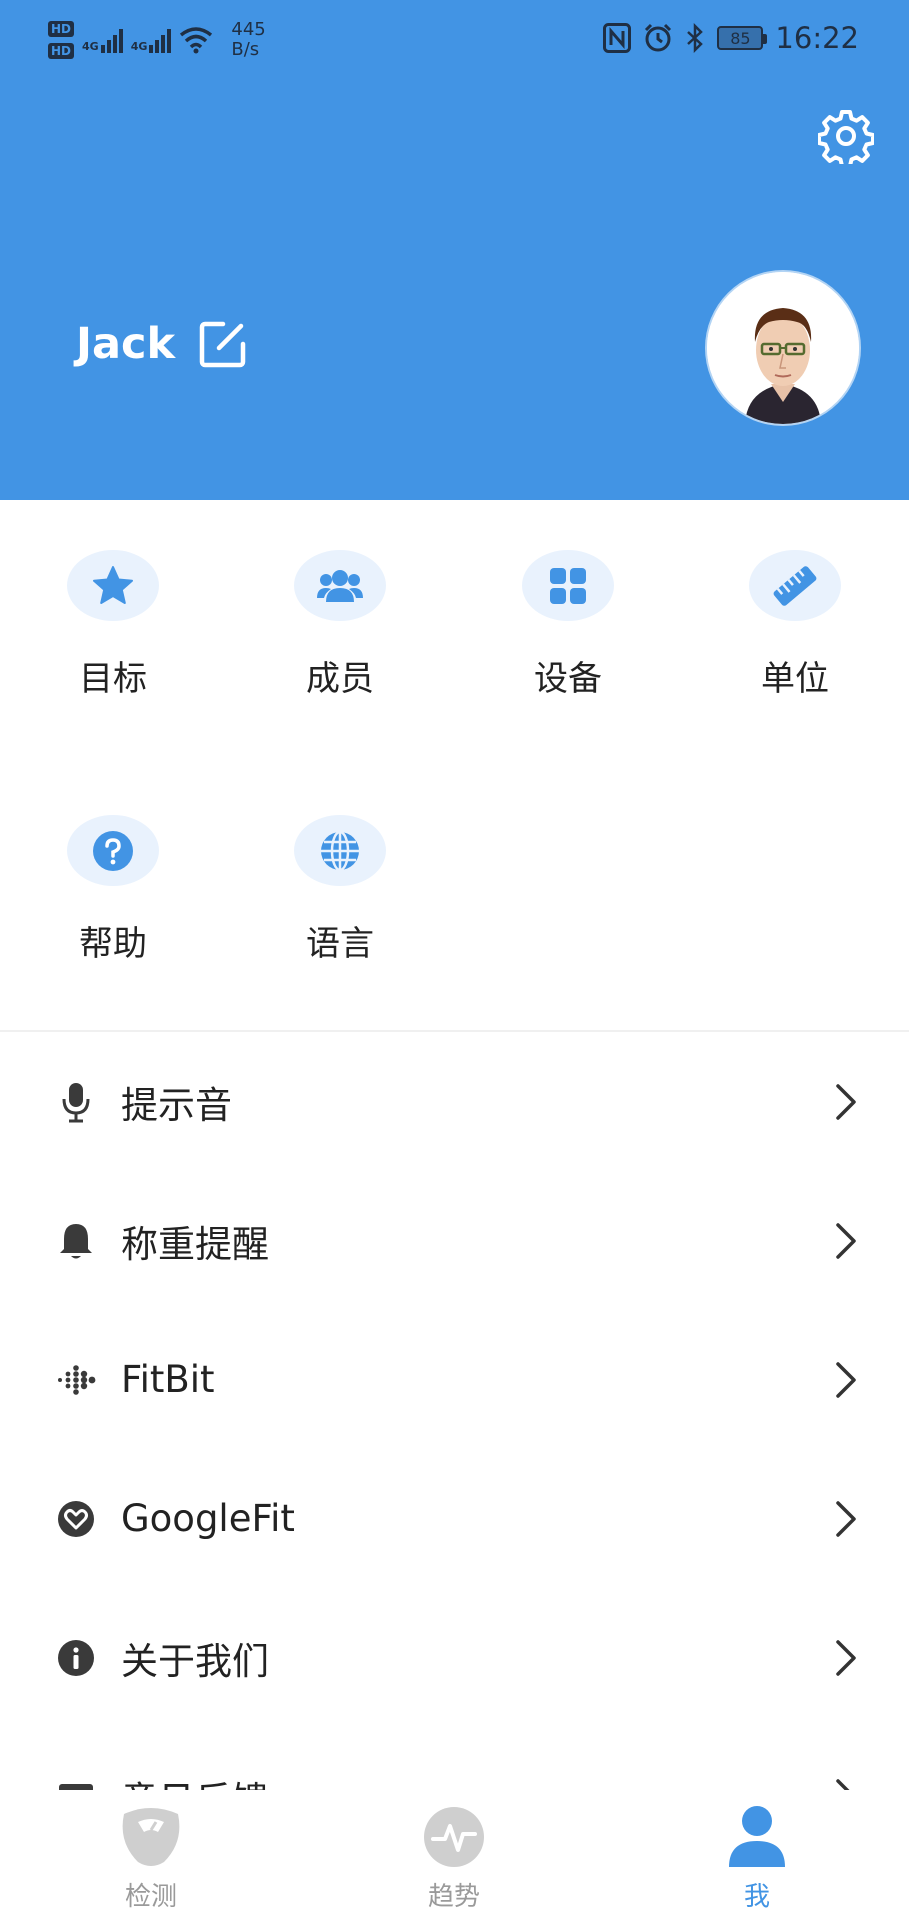  I want to click on person-icon, so click(757, 1836).